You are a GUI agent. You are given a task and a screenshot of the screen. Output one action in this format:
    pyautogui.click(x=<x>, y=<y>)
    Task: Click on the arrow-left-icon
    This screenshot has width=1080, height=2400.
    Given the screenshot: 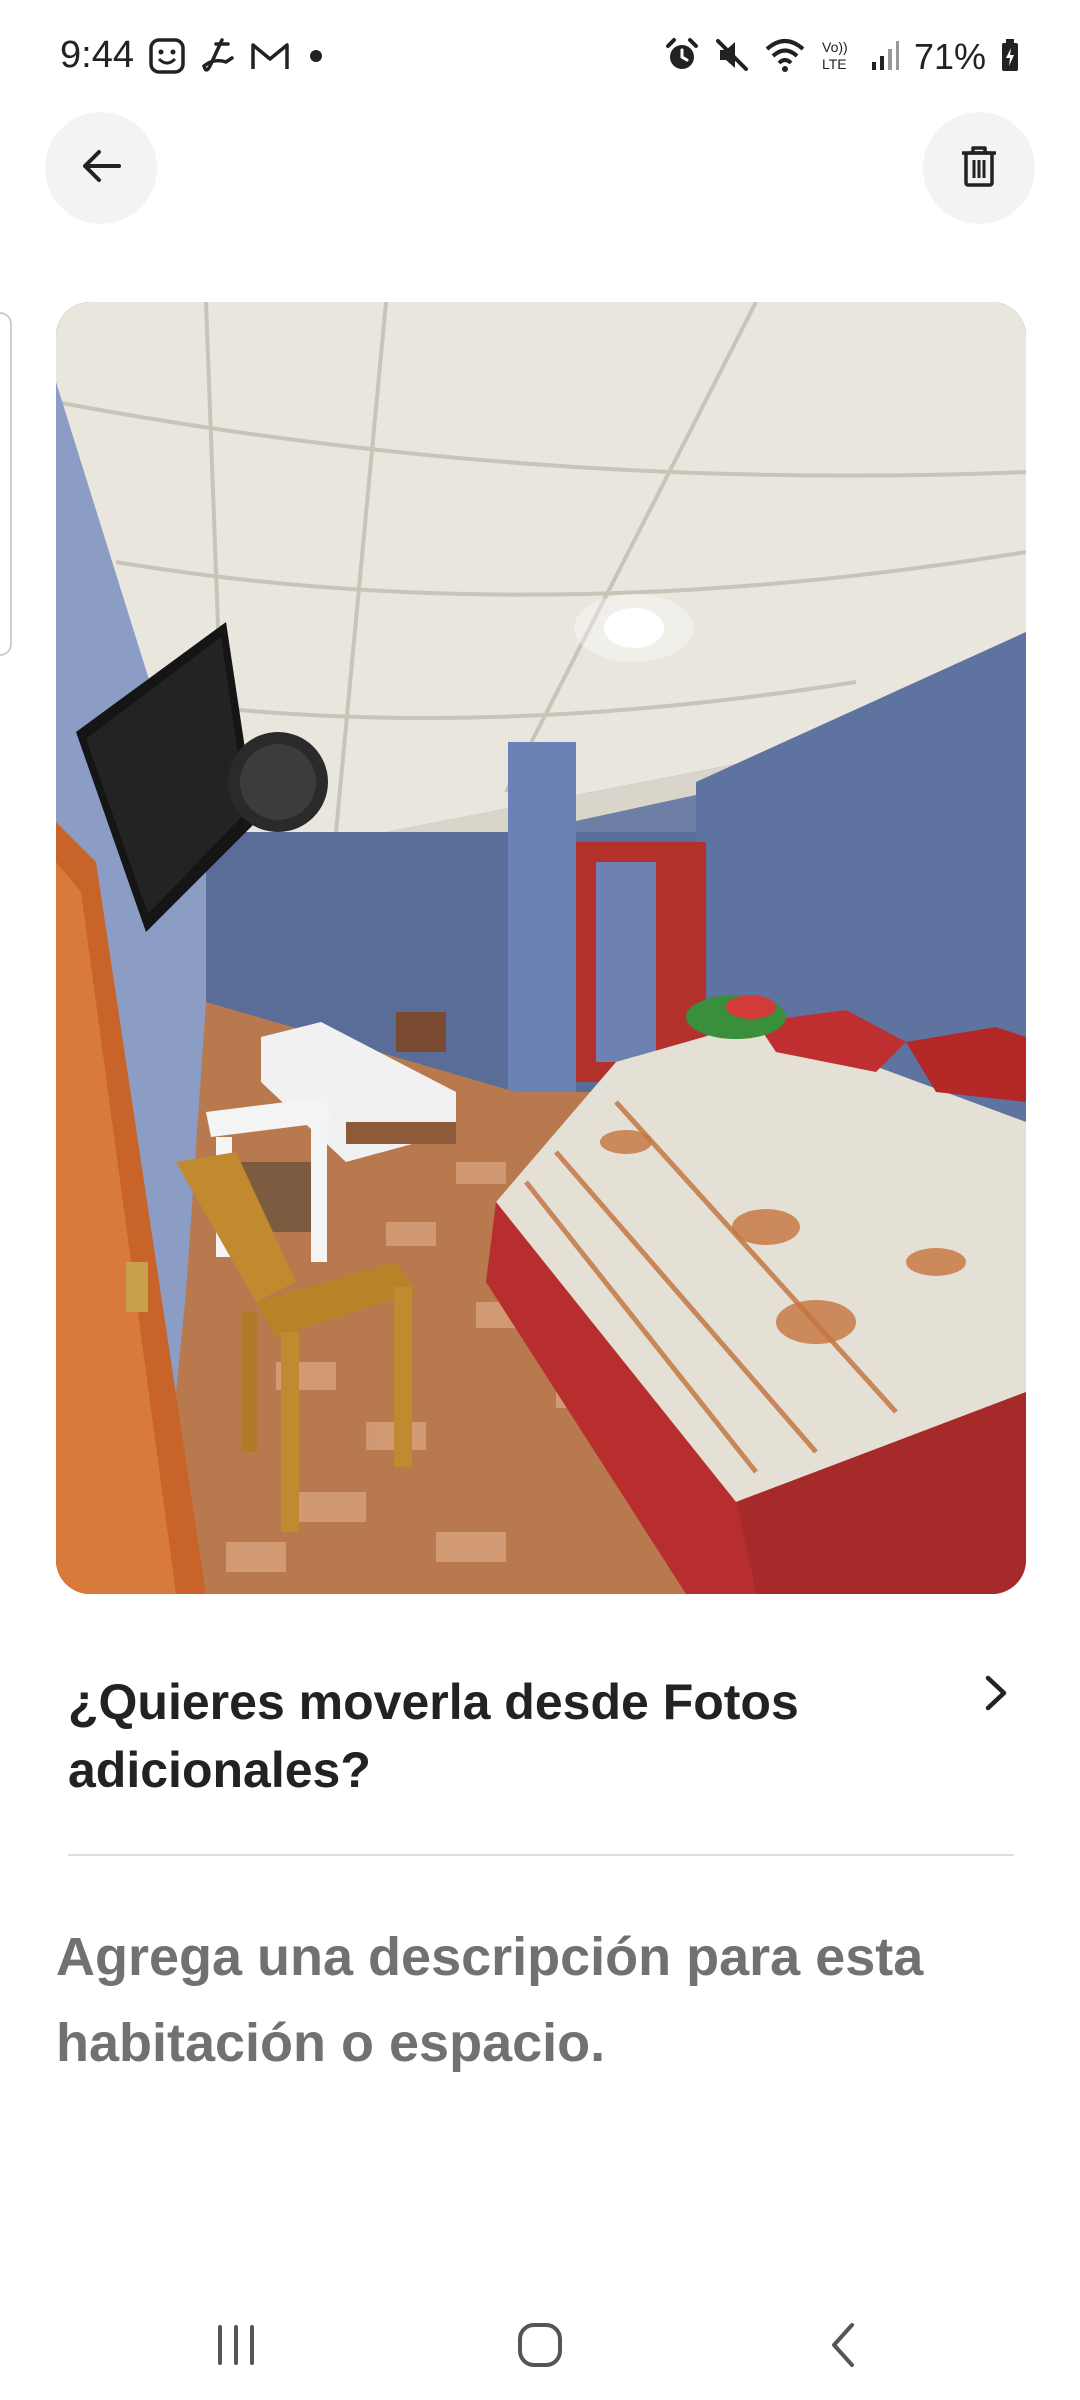 What is the action you would take?
    pyautogui.click(x=101, y=168)
    